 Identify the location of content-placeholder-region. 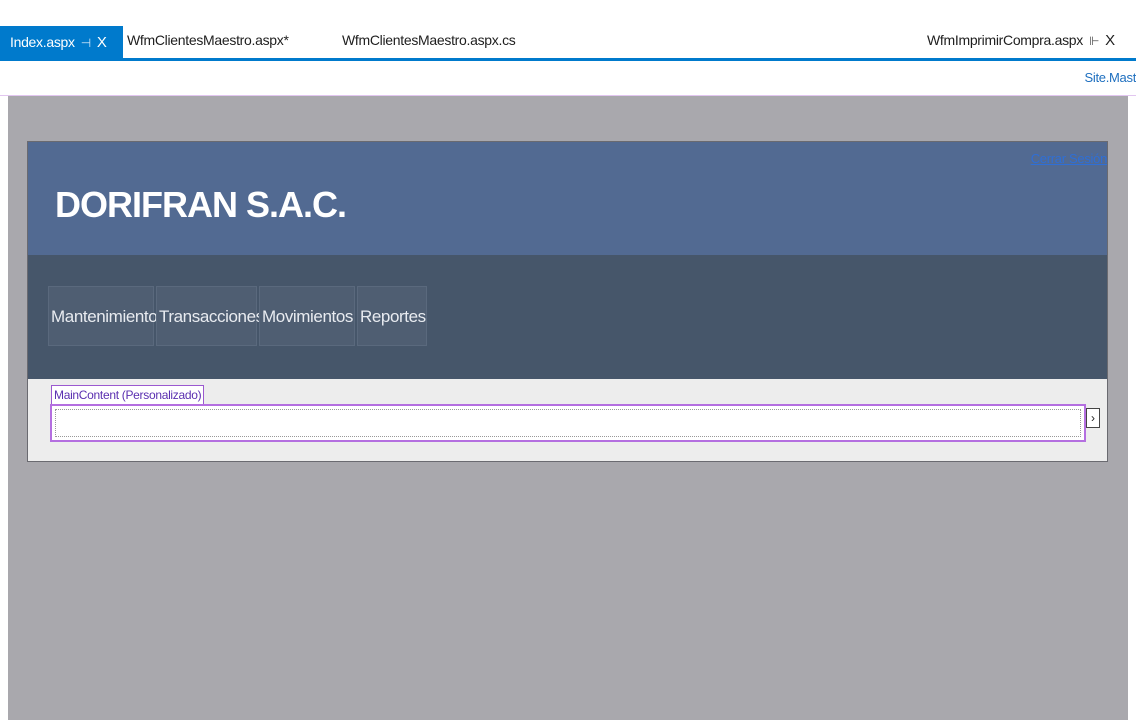
(568, 423).